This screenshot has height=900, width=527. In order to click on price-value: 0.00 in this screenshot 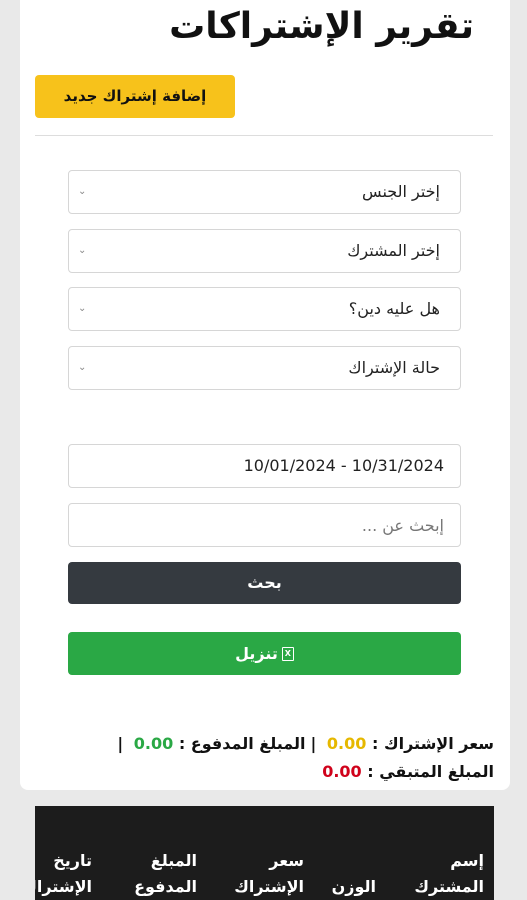, I will do `click(346, 743)`.